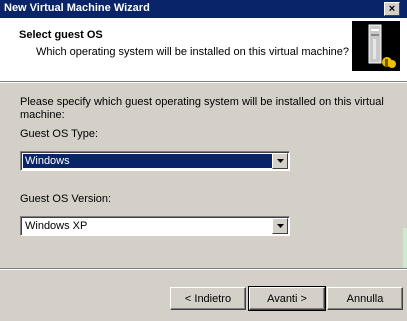 Image resolution: width=407 pixels, height=321 pixels. What do you see at coordinates (203, 82) in the screenshot?
I see `header-divider` at bounding box center [203, 82].